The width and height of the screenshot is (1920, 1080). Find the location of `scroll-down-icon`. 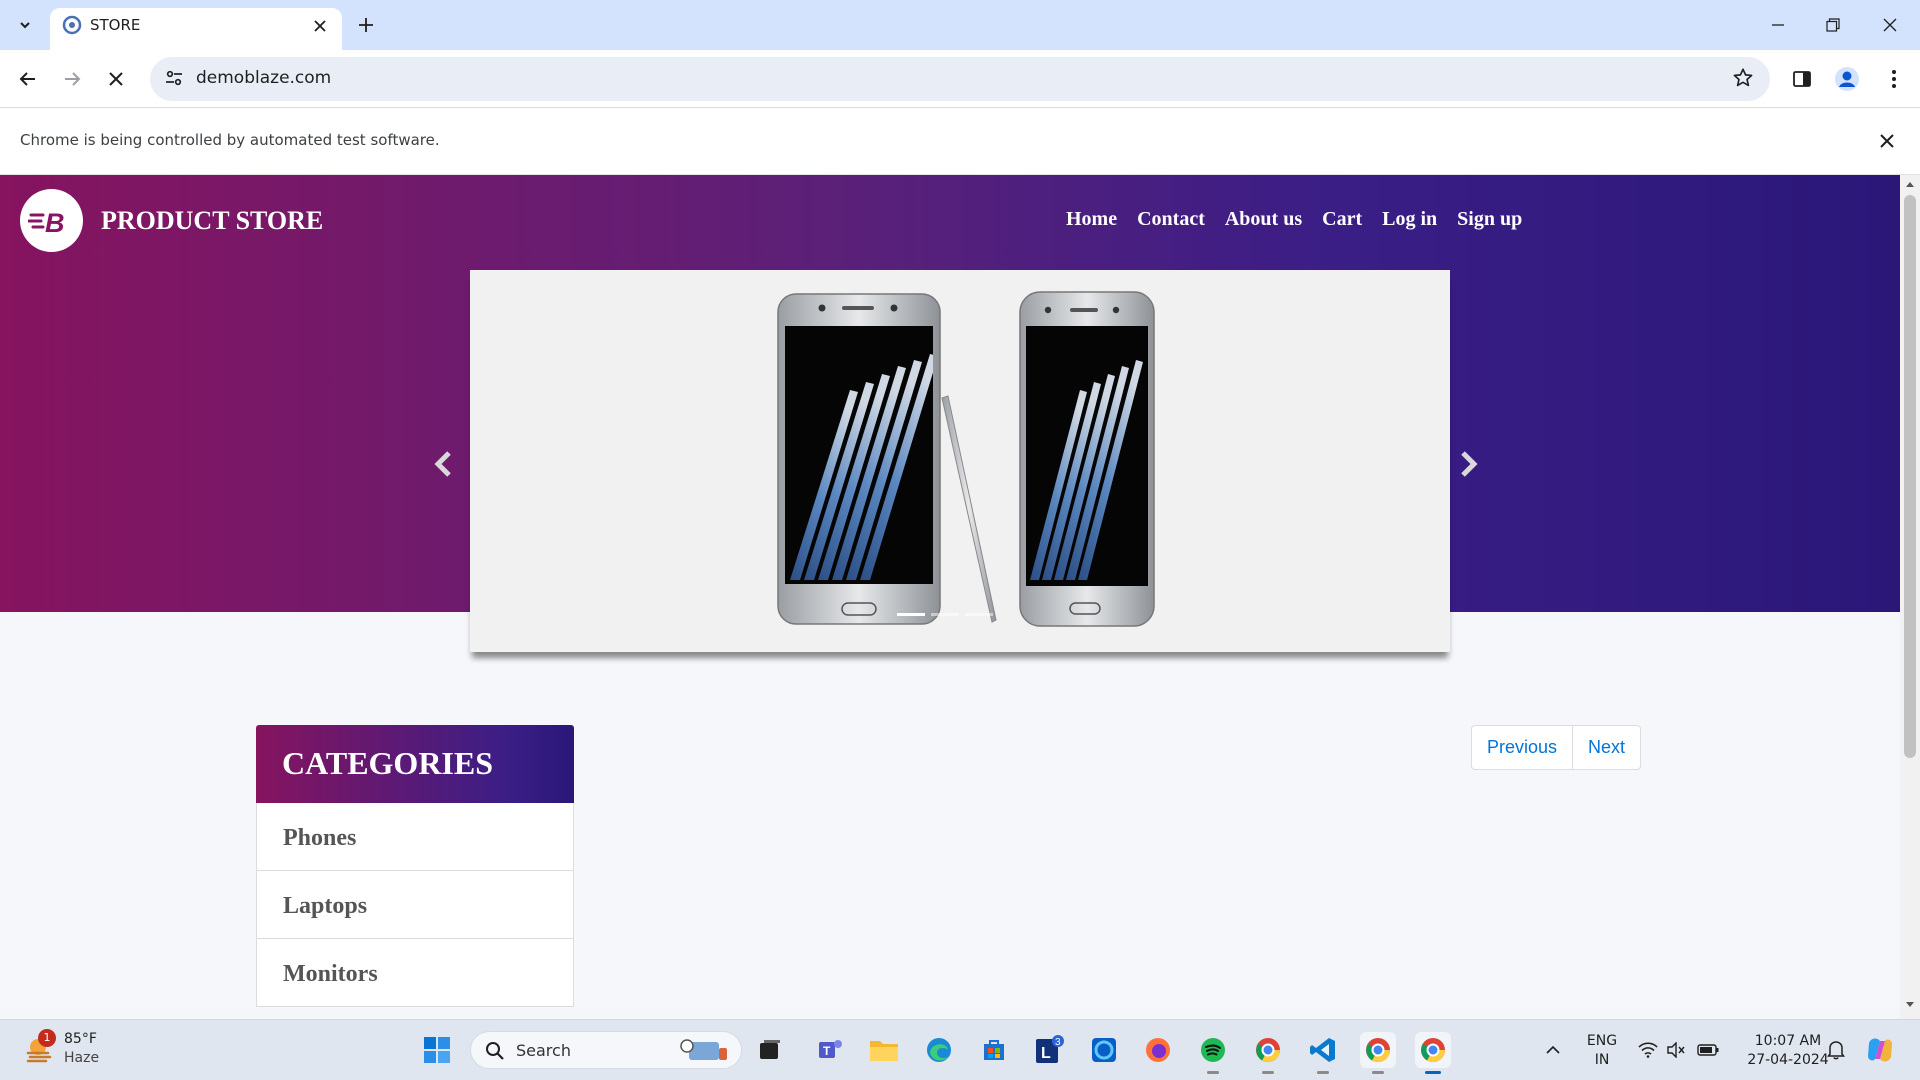

scroll-down-icon is located at coordinates (1910, 1004).